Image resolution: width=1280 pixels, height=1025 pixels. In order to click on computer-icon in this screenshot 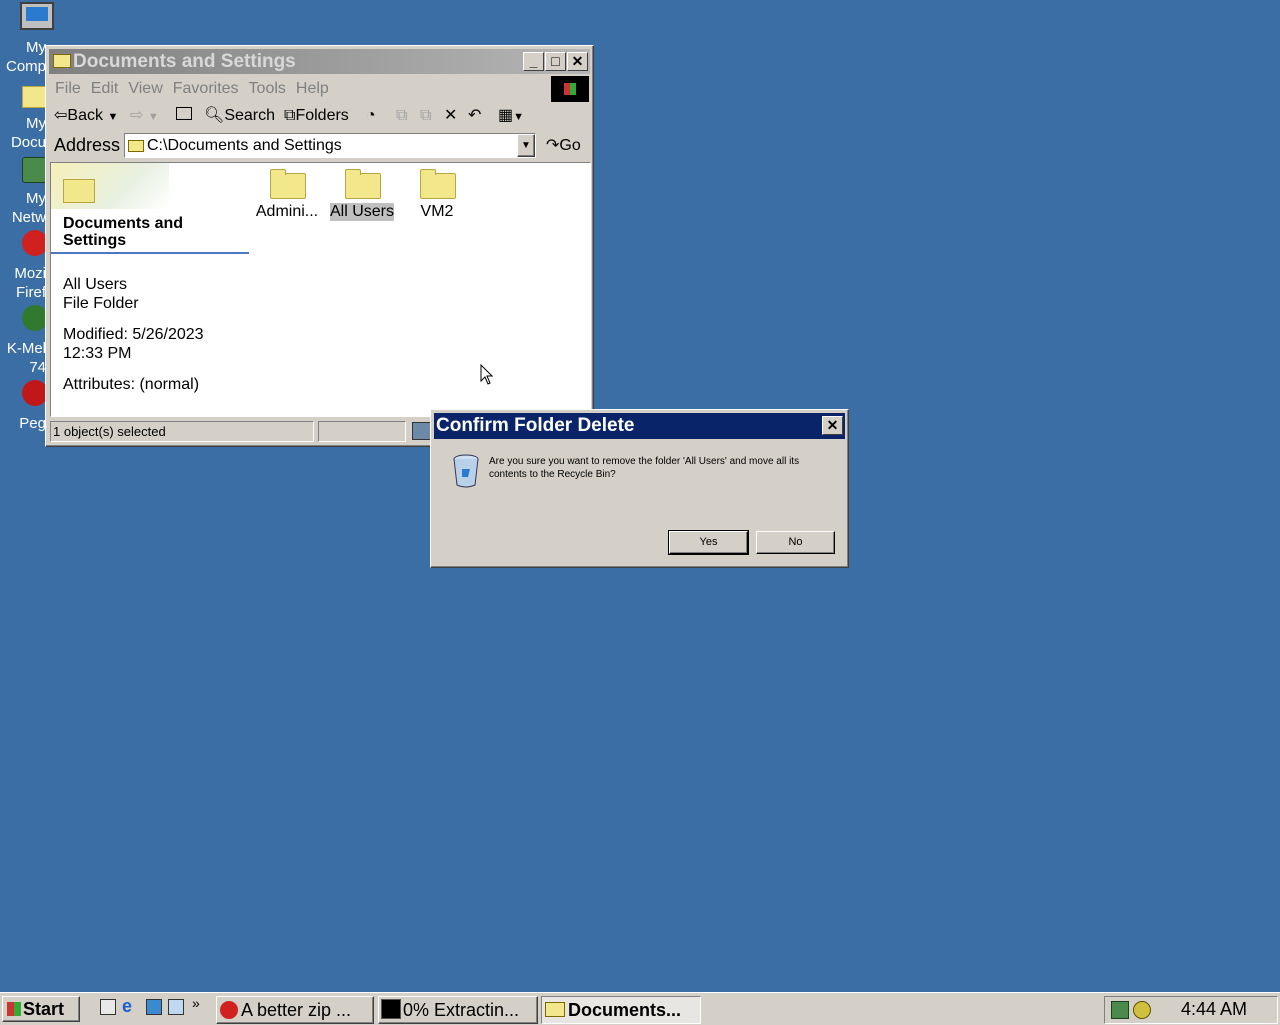, I will do `click(37, 16)`.